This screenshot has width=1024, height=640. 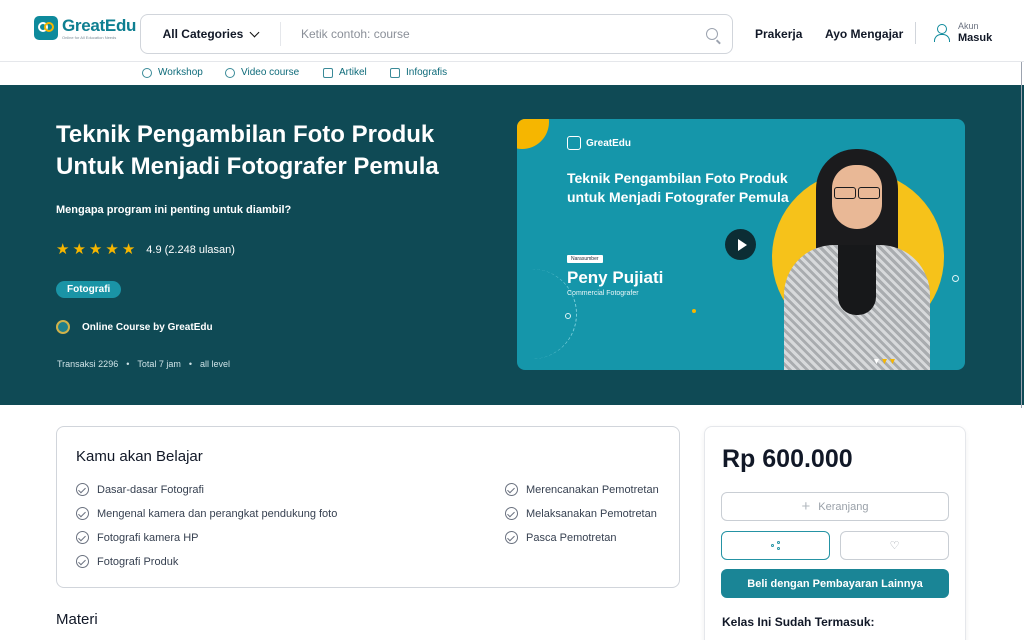 I want to click on course-rating: ★ ★ ★ ★ ★ 4.9 (2.248 ulasan), so click(x=145, y=250).